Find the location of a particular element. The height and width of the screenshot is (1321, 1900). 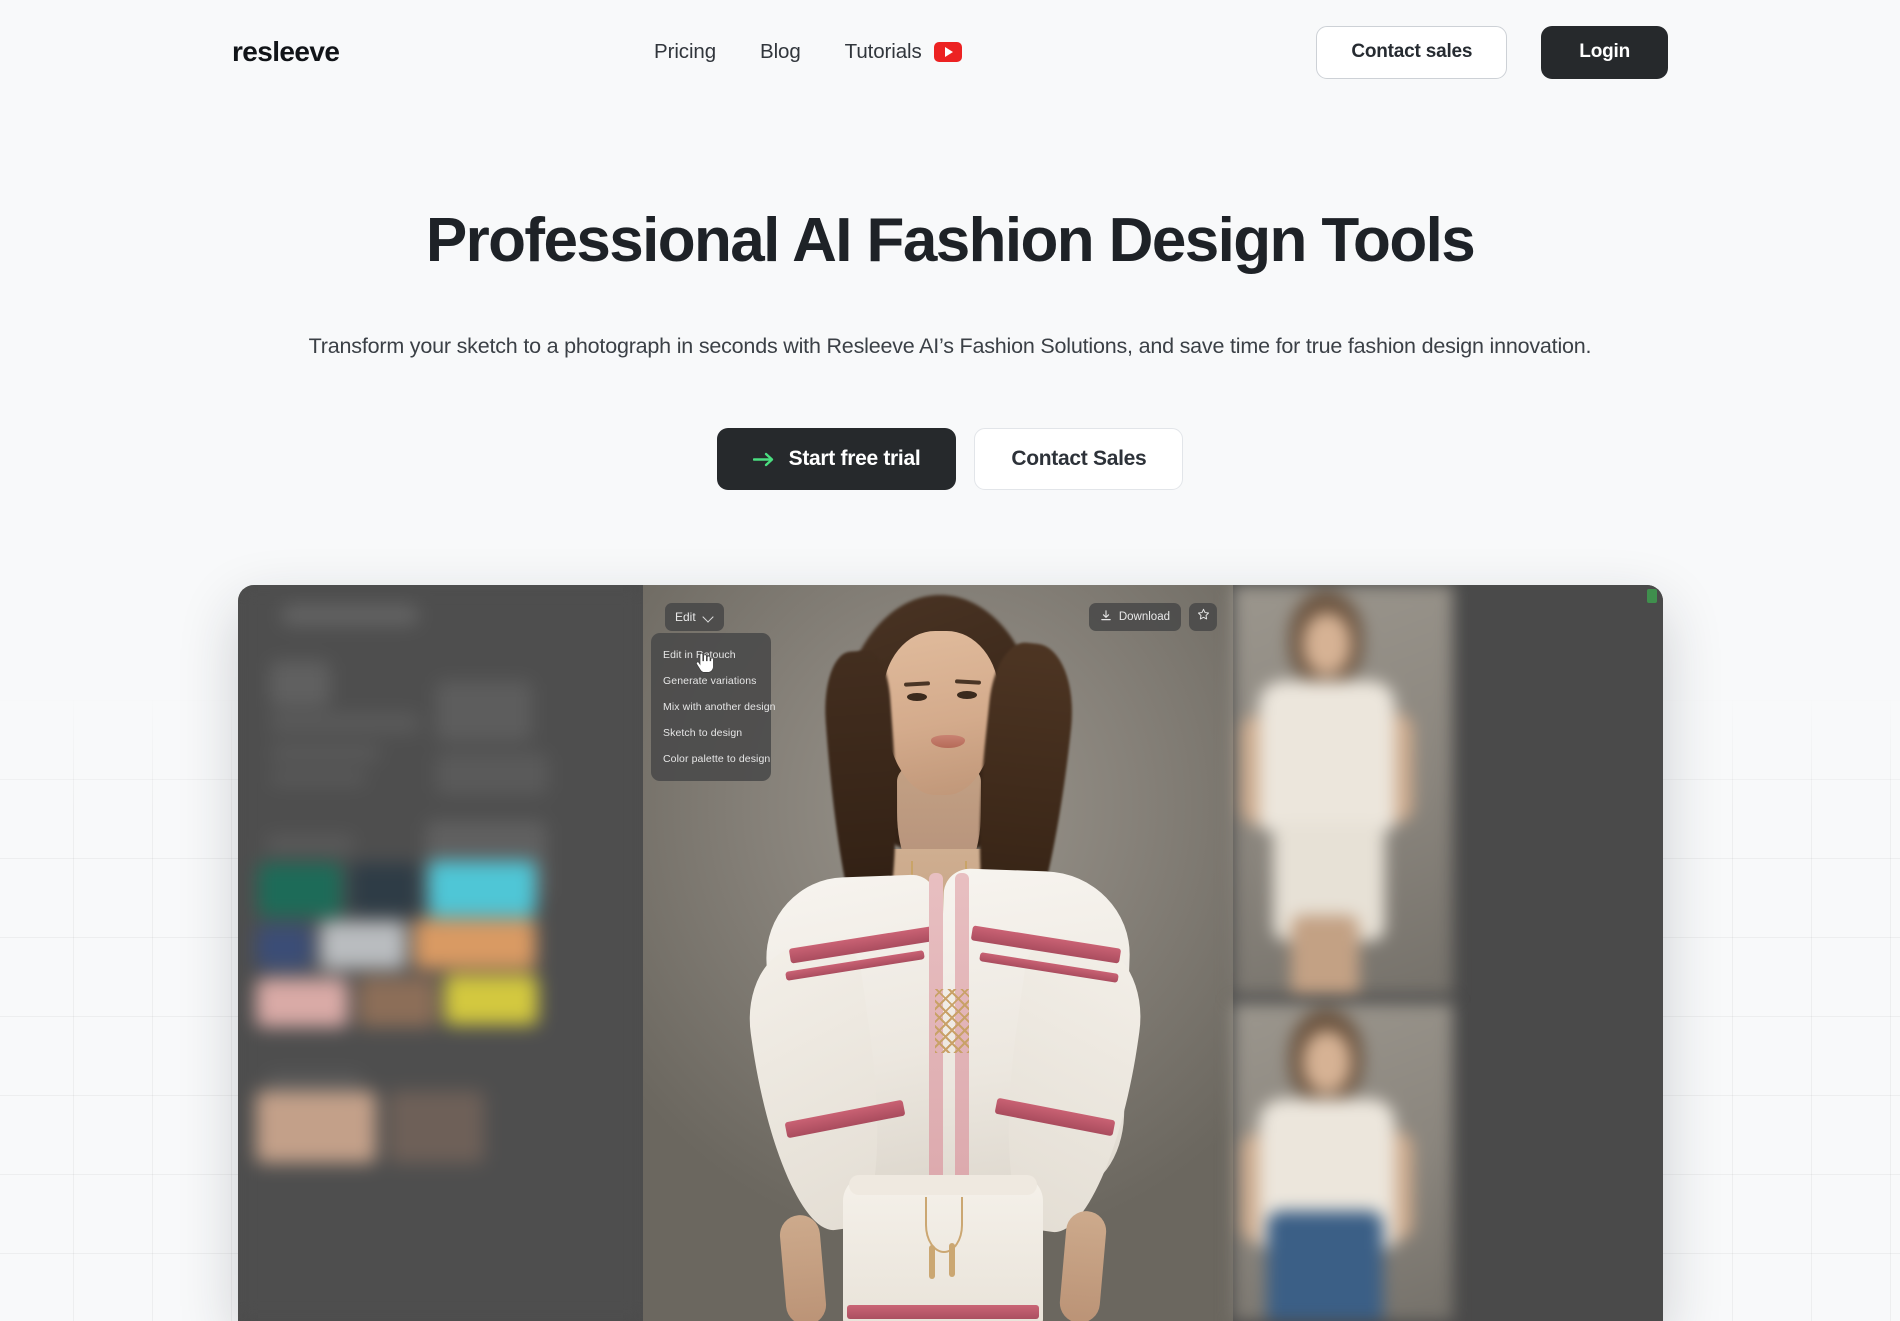

nav-link-tutorials: Tutorials is located at coordinates (903, 52).